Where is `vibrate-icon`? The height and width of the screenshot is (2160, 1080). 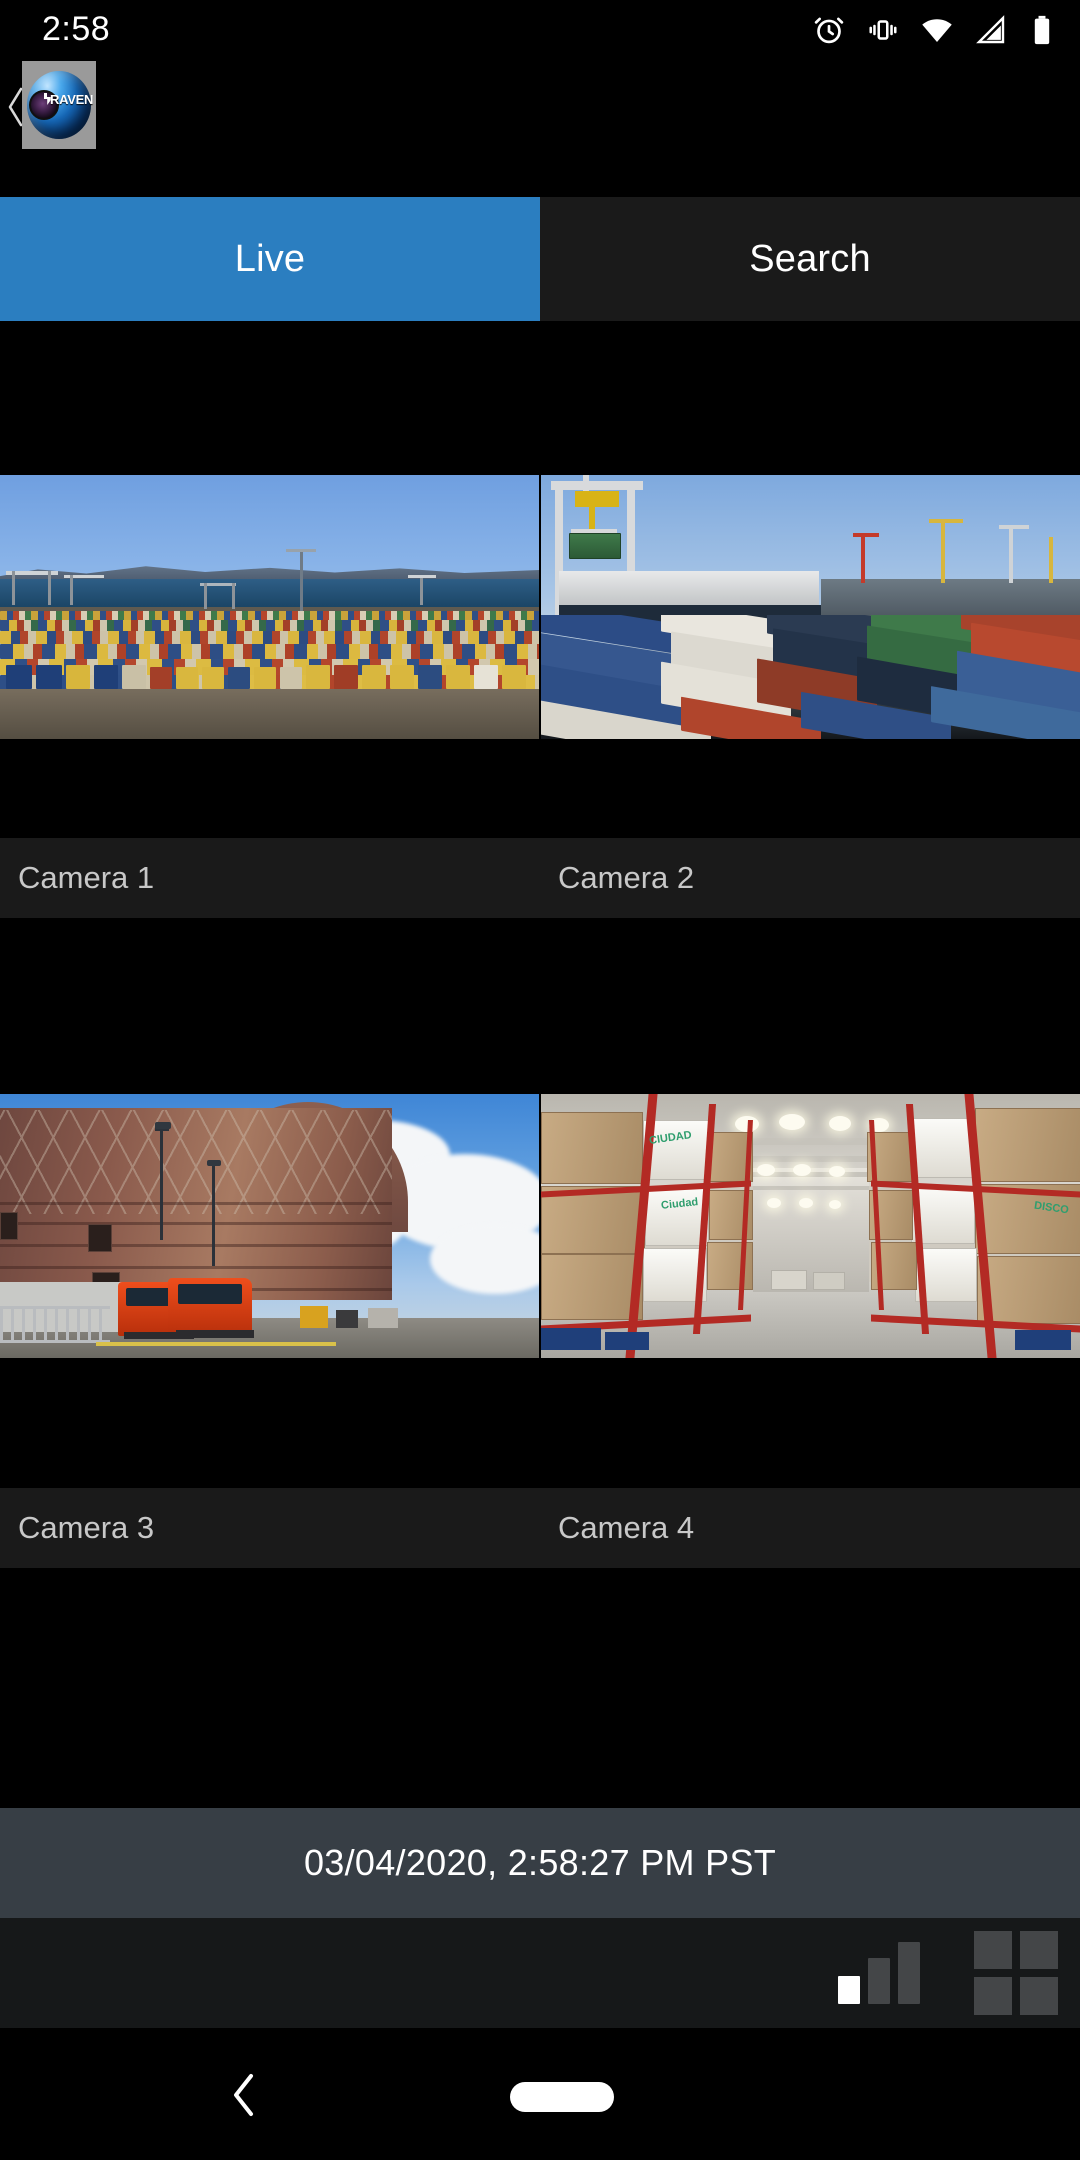
vibrate-icon is located at coordinates (883, 30).